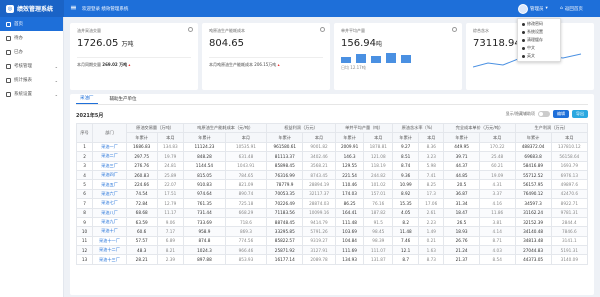 Image resolution: width=600 pixels, height=297 pixels. Describe the element at coordinates (84, 165) in the screenshot. I see `table-cell: 3` at that location.